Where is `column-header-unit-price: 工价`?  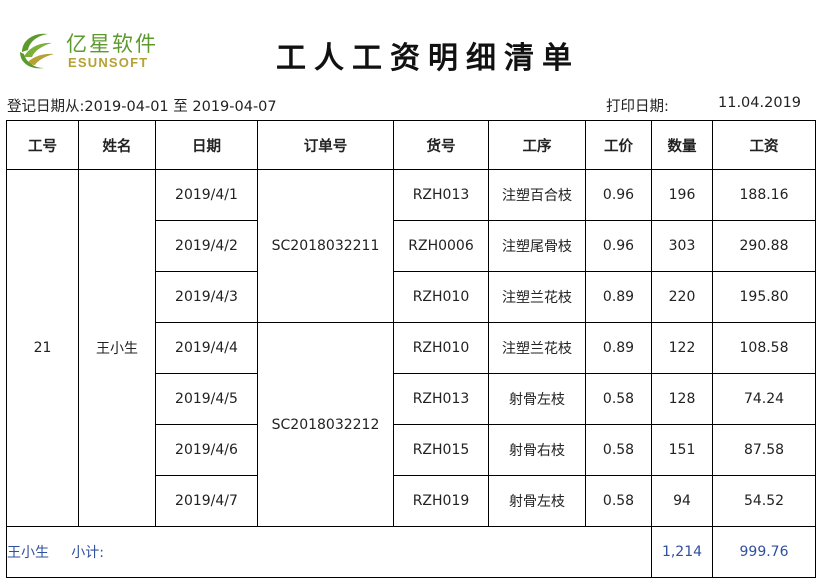
column-header-unit-price: 工价 is located at coordinates (618, 145).